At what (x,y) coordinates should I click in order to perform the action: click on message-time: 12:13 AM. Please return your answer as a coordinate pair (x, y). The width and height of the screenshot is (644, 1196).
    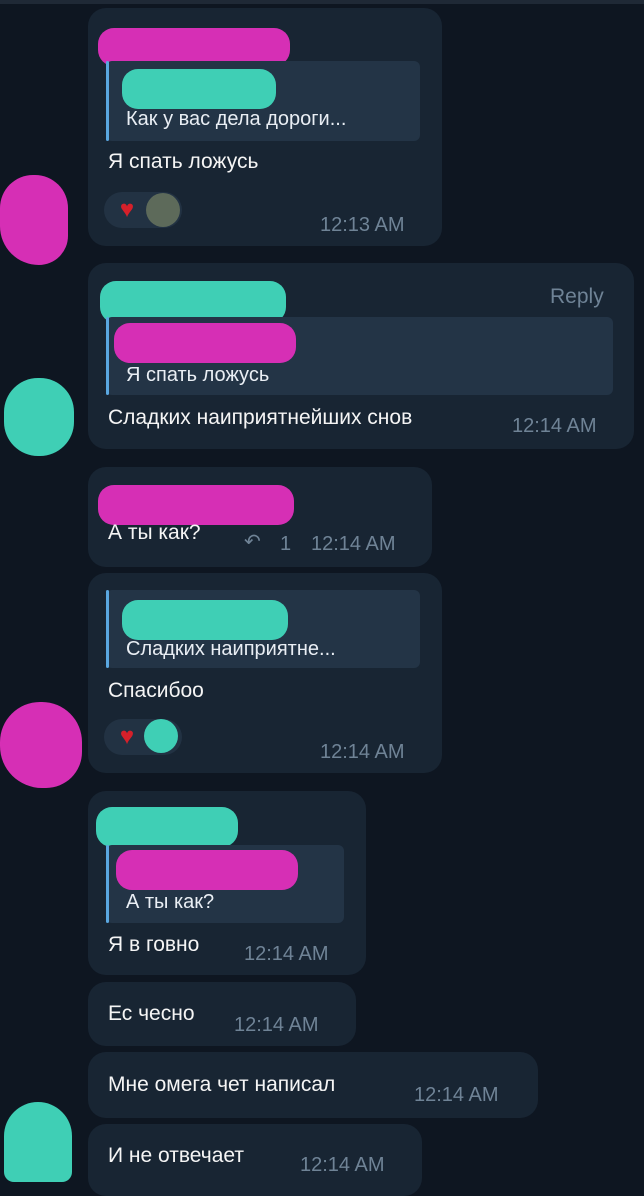
    Looking at the image, I should click on (362, 225).